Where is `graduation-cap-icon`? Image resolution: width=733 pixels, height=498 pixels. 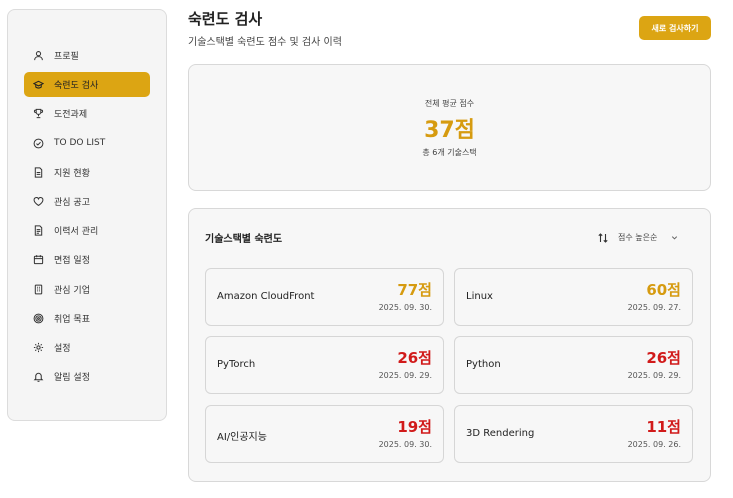
graduation-cap-icon is located at coordinates (38, 85).